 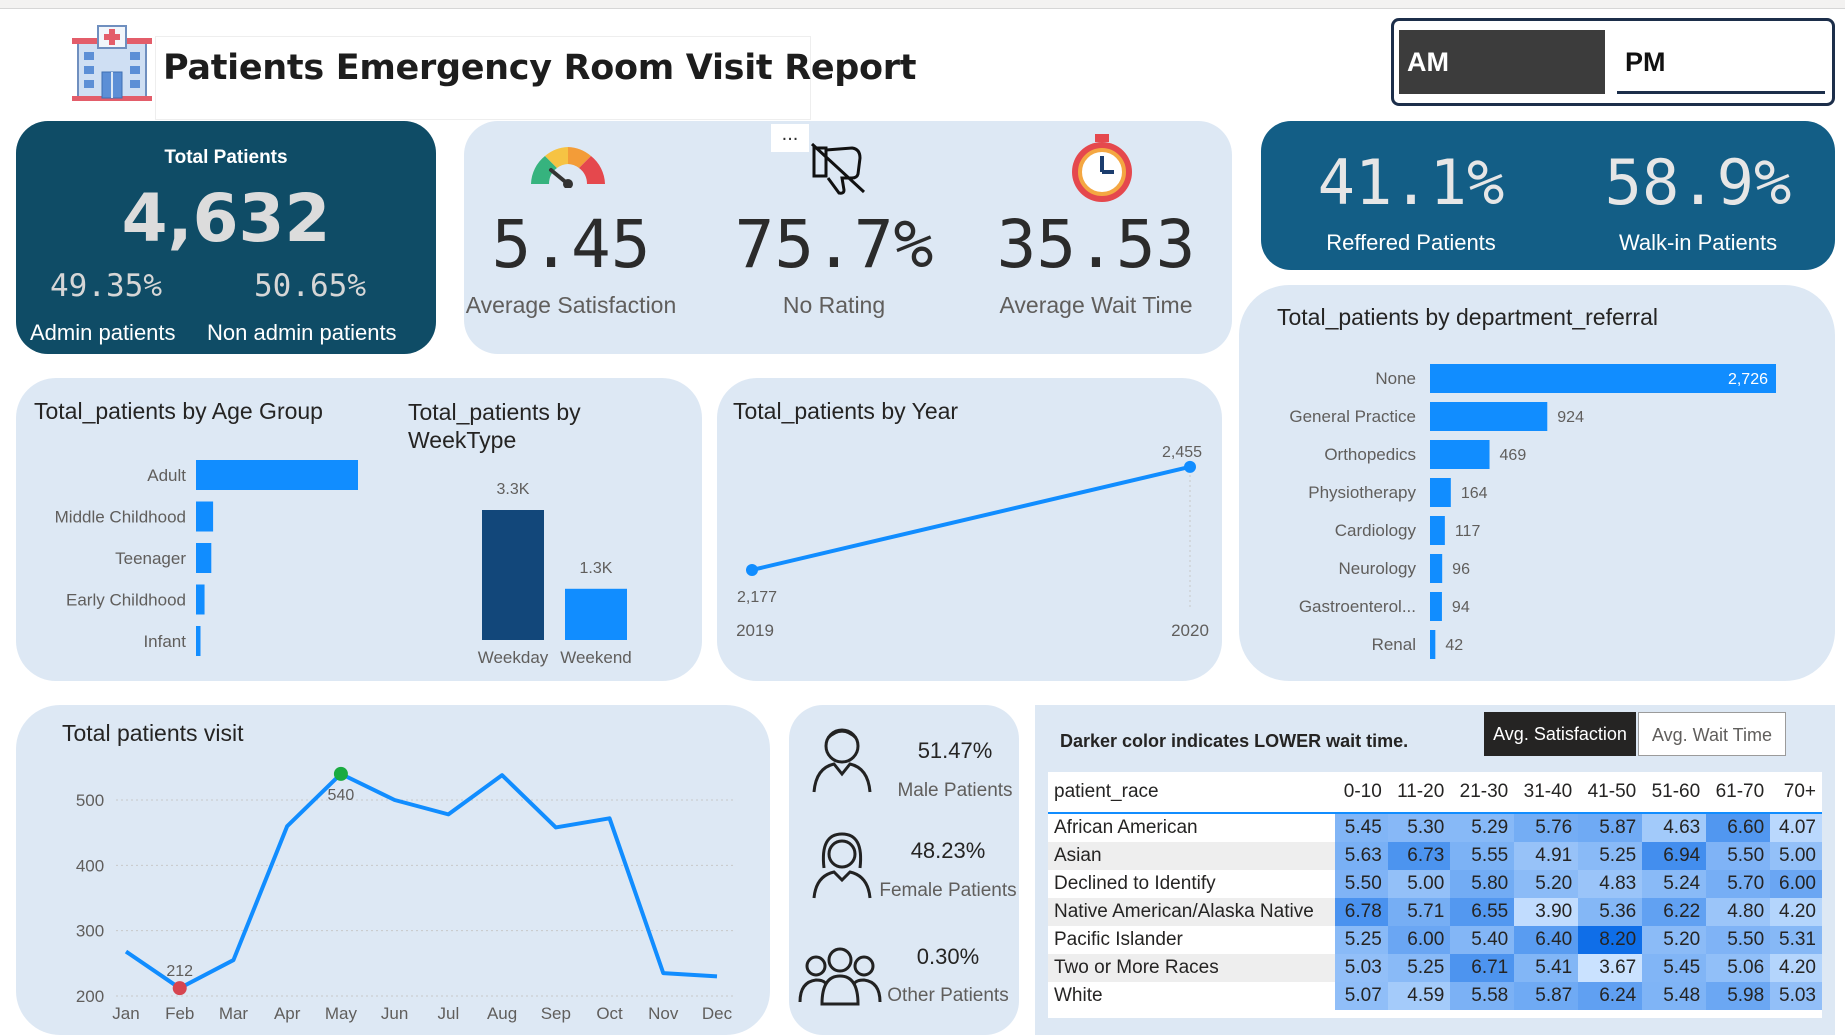 What do you see at coordinates (1378, 568) in the screenshot?
I see `department-tick-label: Neurology` at bounding box center [1378, 568].